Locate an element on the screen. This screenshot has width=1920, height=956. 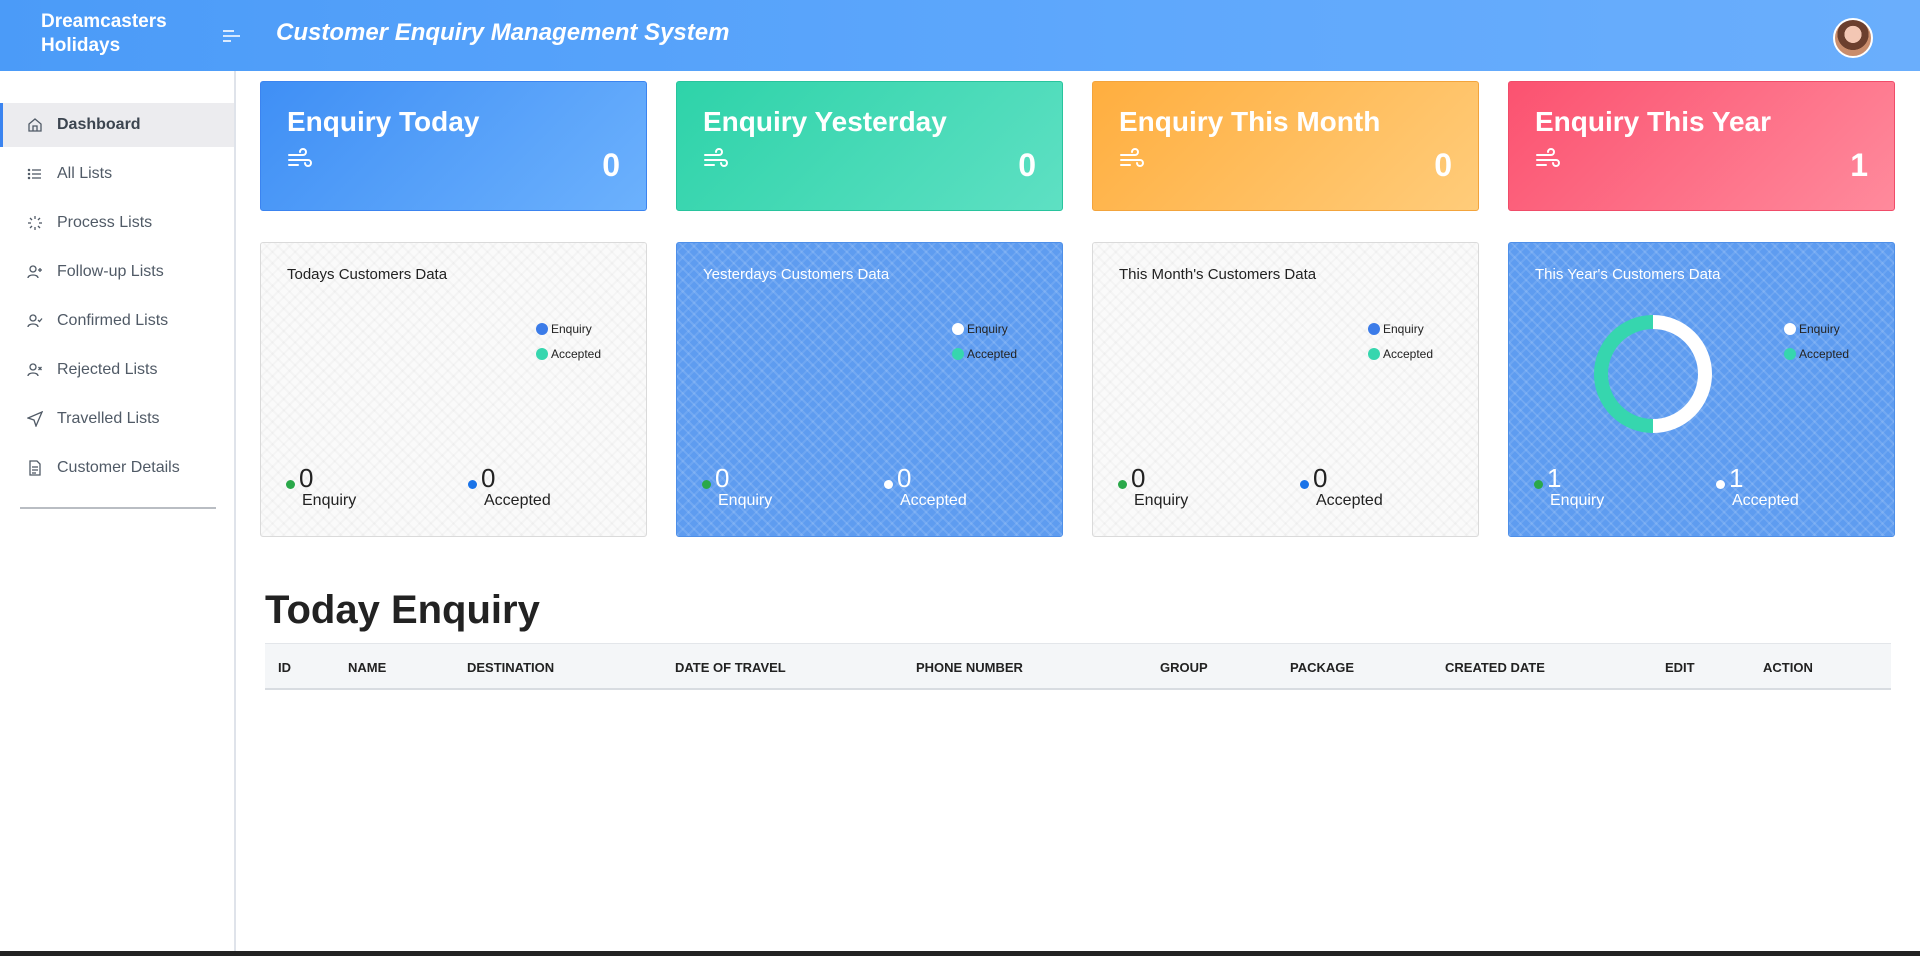
sidebar-item-dashboard: Dashboard is located at coordinates (117, 125).